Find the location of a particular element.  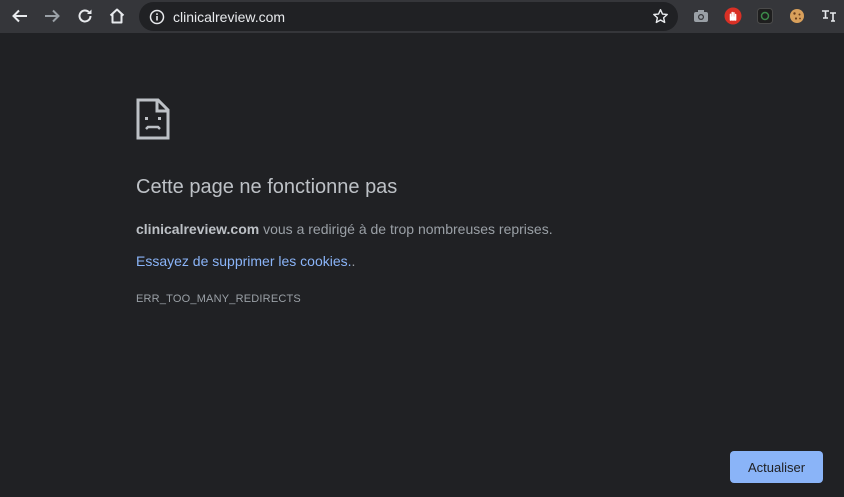

camera-extension-icon is located at coordinates (701, 16).